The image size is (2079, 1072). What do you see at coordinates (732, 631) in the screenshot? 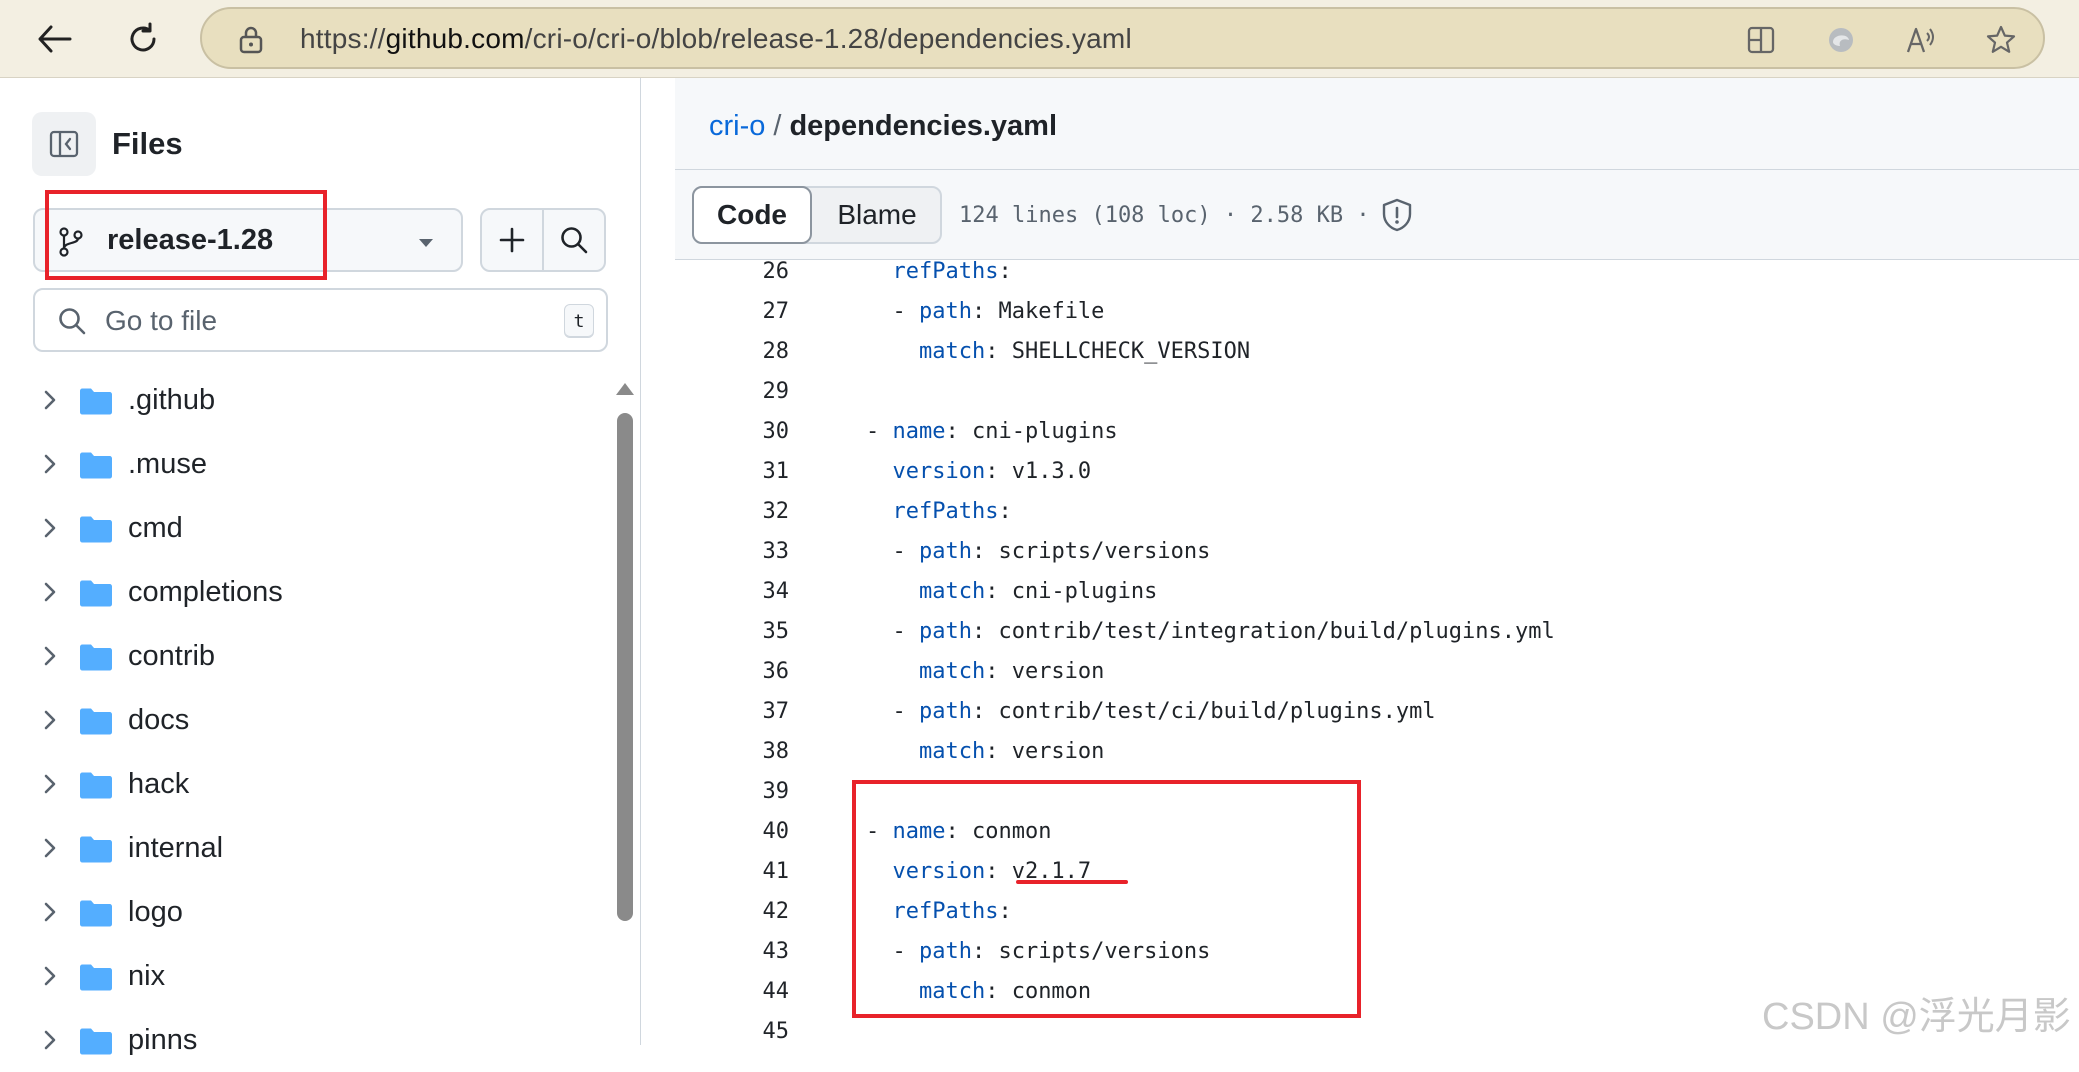
I see `line-number: 35` at bounding box center [732, 631].